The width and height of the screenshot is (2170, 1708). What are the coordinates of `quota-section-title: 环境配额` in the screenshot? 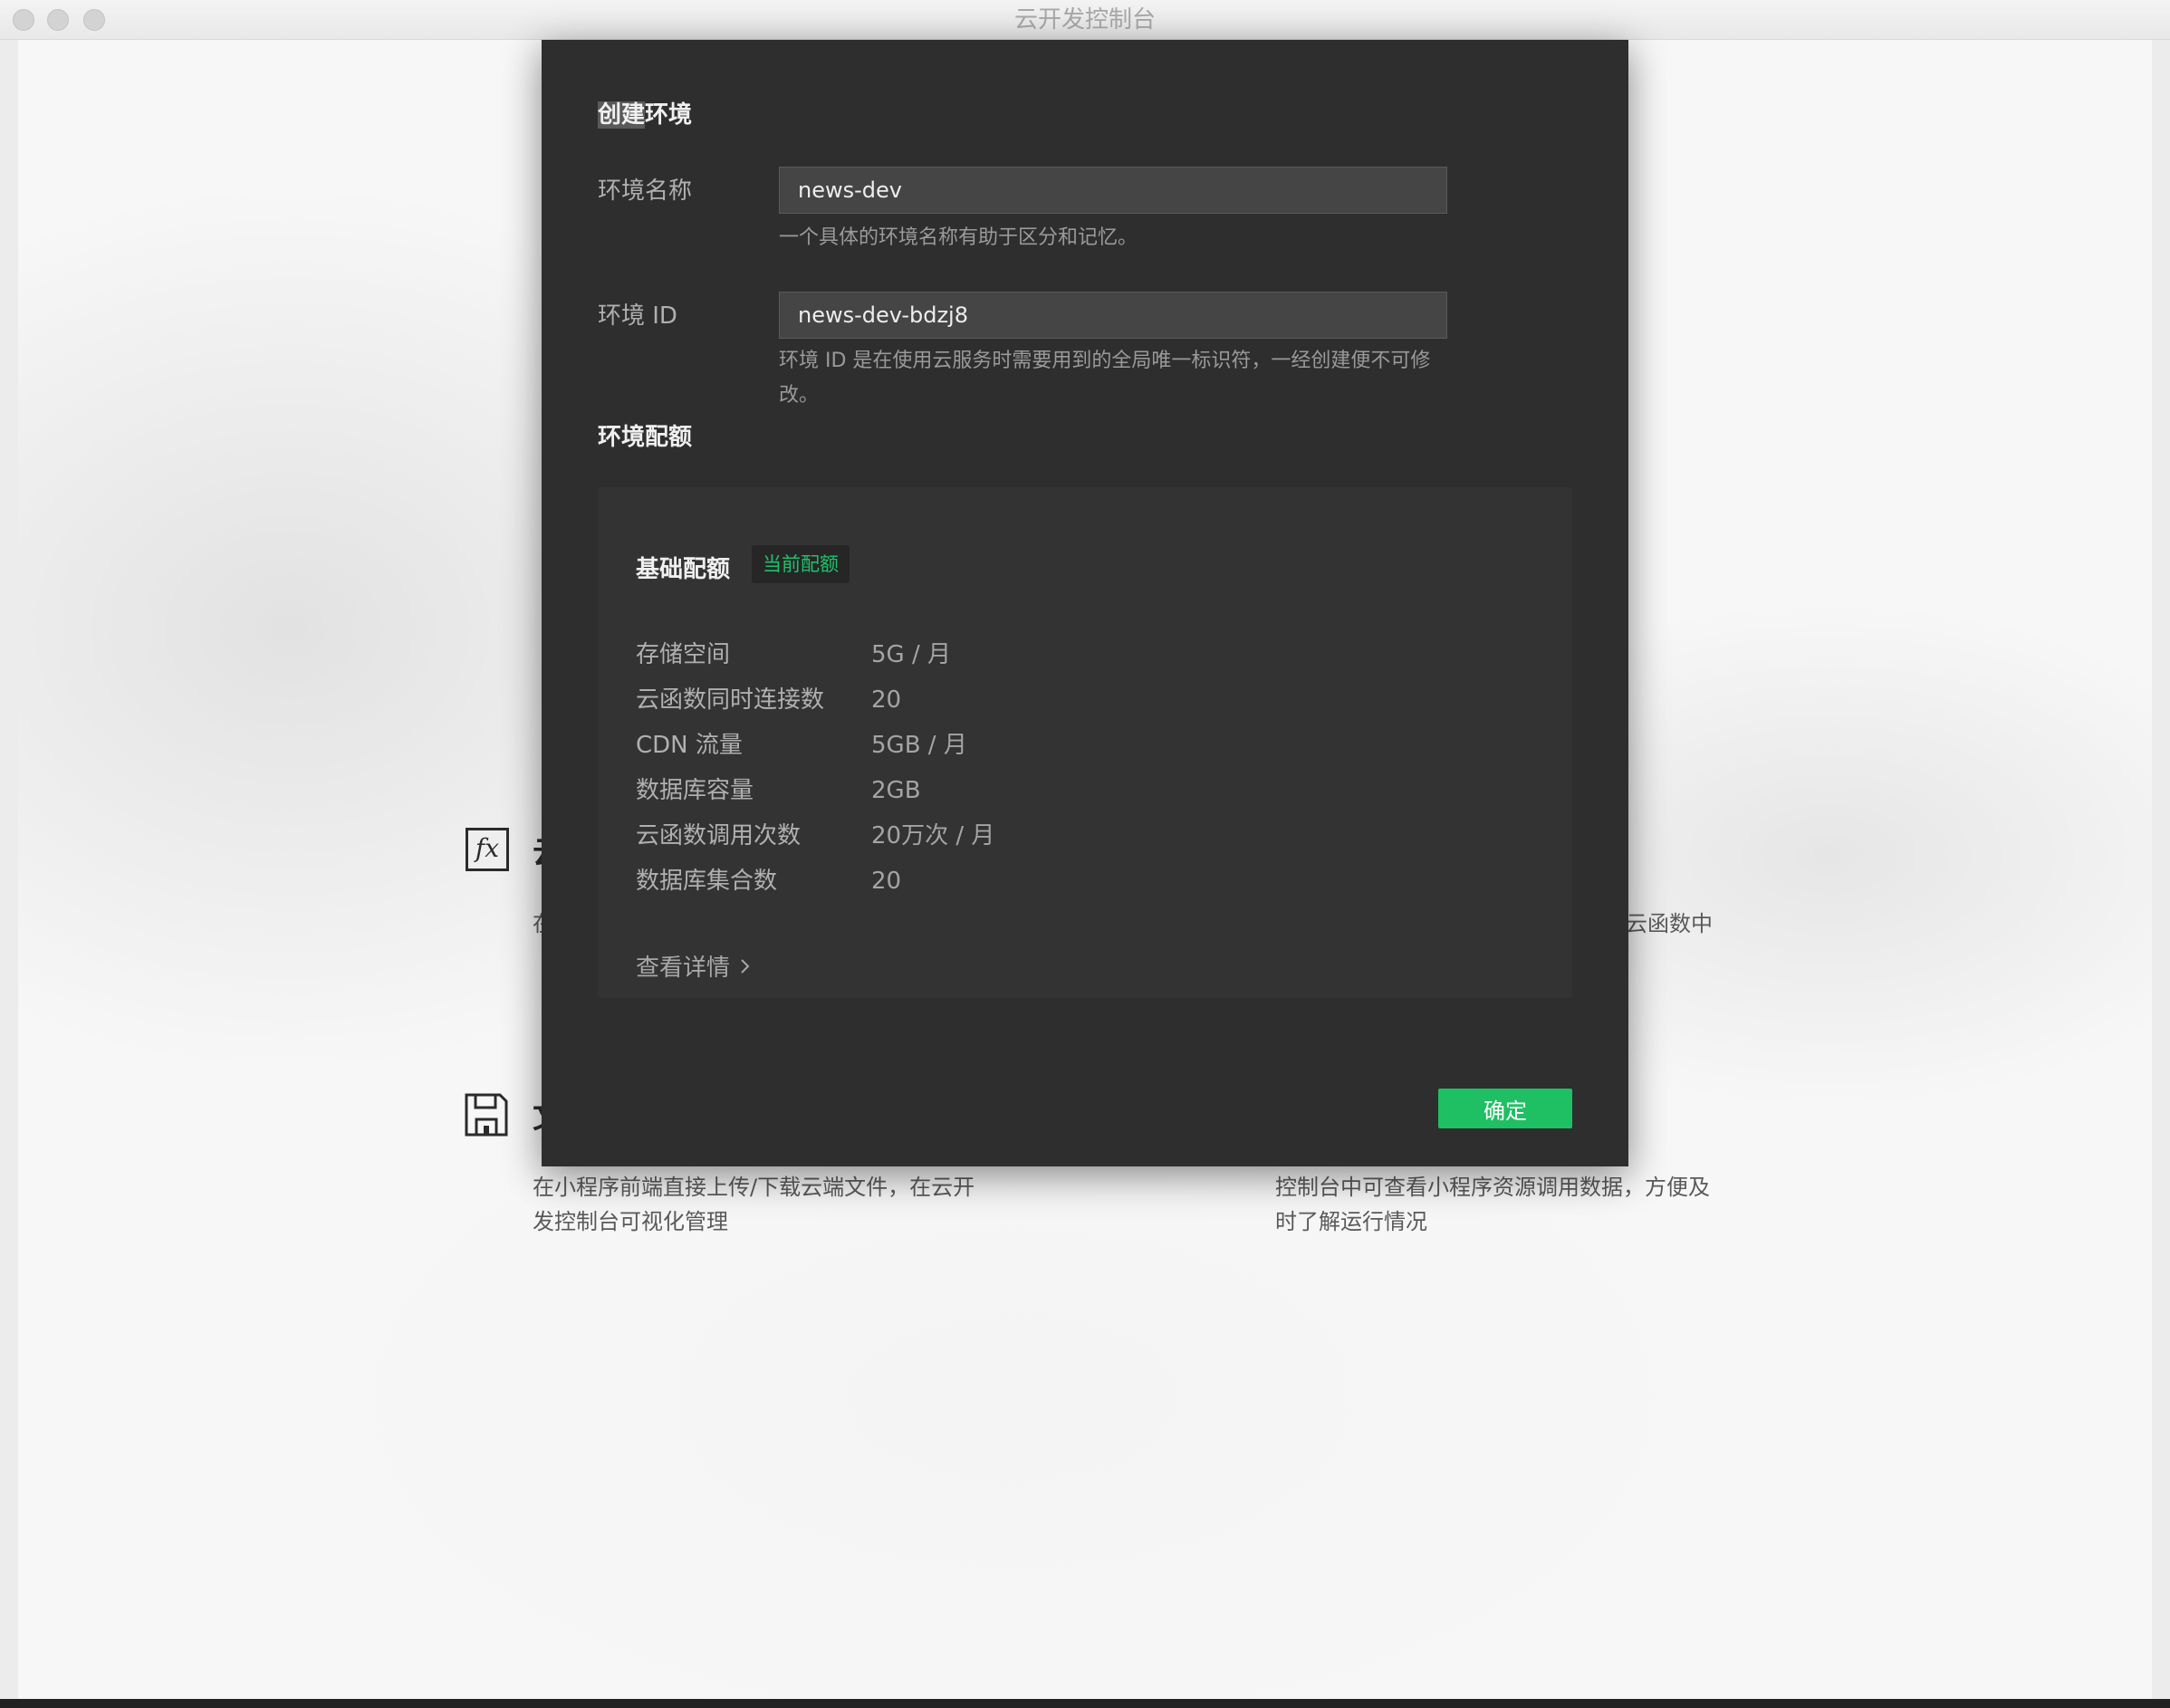 It's located at (646, 437).